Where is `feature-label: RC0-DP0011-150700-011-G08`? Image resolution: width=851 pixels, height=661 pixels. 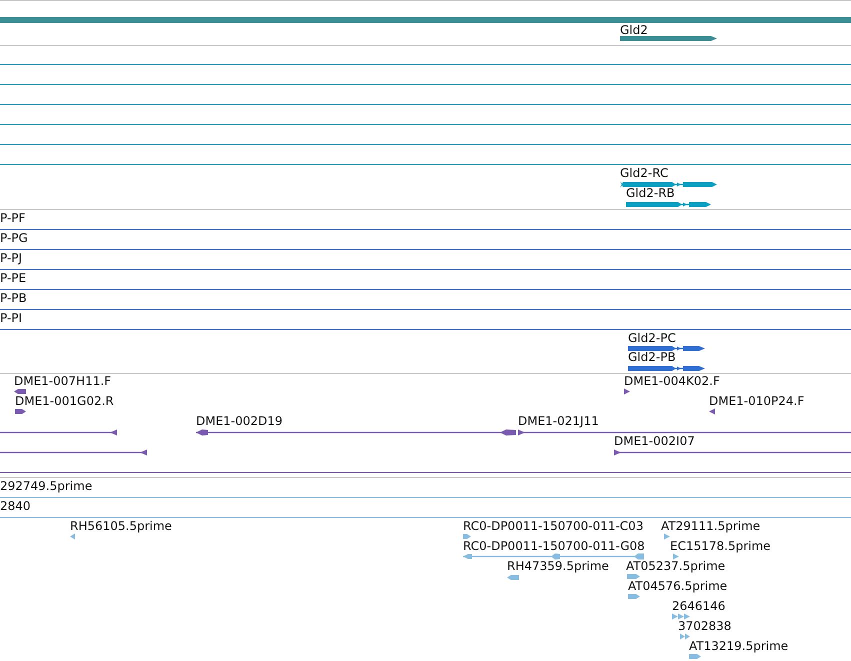
feature-label: RC0-DP0011-150700-011-G08 is located at coordinates (554, 546).